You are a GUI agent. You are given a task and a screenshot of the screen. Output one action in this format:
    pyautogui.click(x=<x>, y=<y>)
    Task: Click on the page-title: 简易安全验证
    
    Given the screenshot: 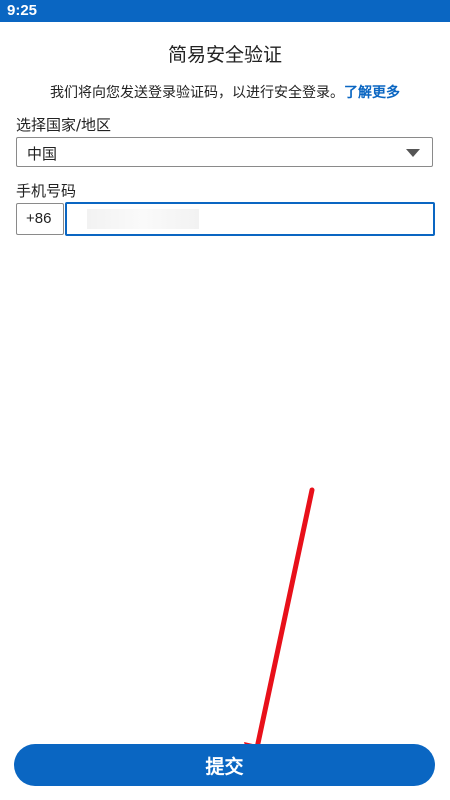 What is the action you would take?
    pyautogui.click(x=224, y=55)
    